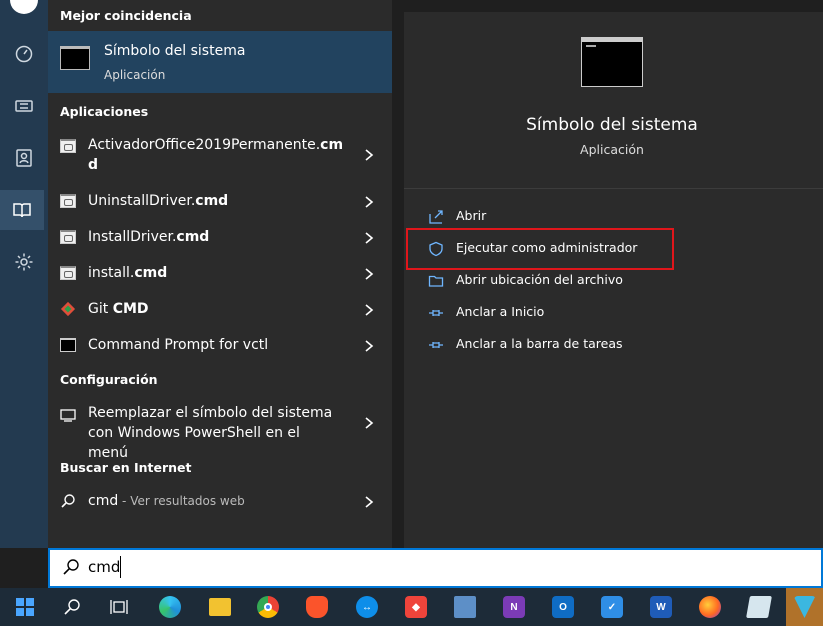 This screenshot has width=823, height=626. Describe the element at coordinates (220, 155) in the screenshot. I see `list-item: ActivadorOffice2019Permanente.cm d` at that location.